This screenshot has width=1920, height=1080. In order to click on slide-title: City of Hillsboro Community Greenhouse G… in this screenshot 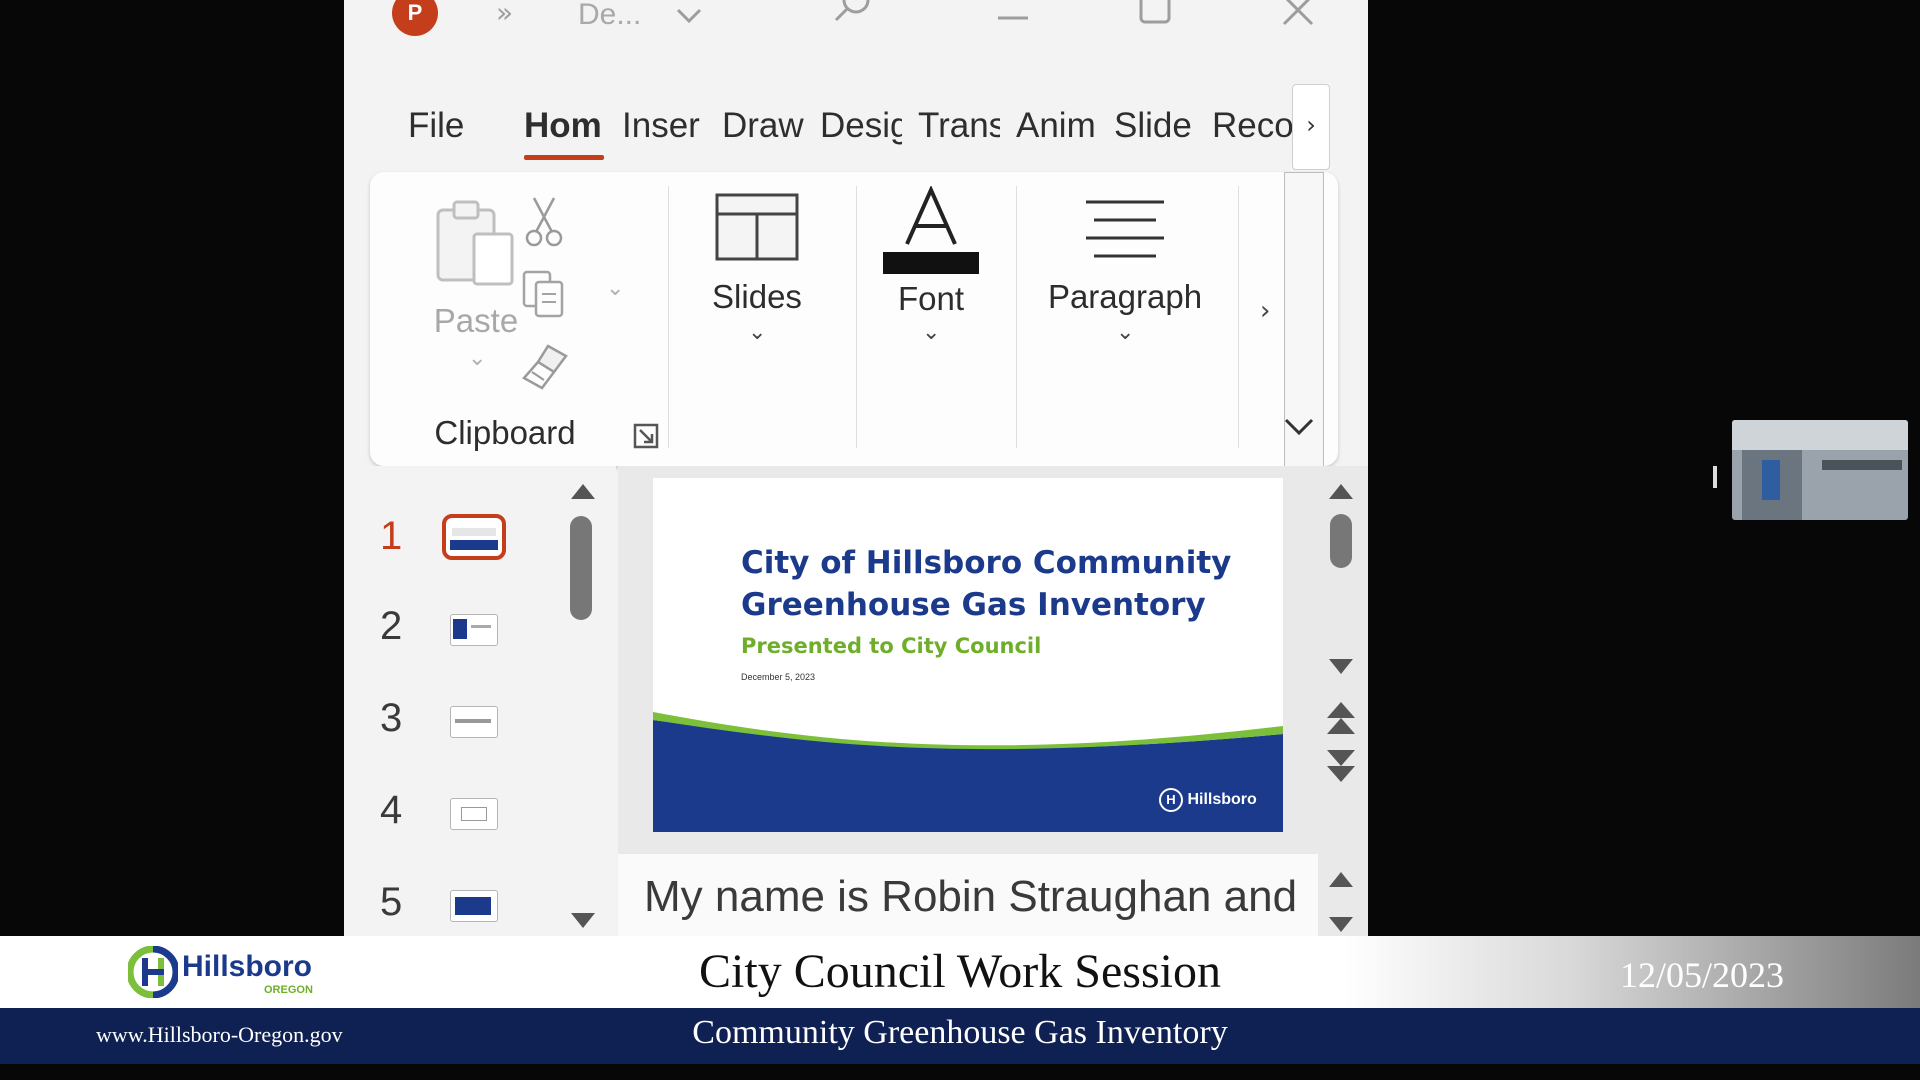, I will do `click(986, 584)`.